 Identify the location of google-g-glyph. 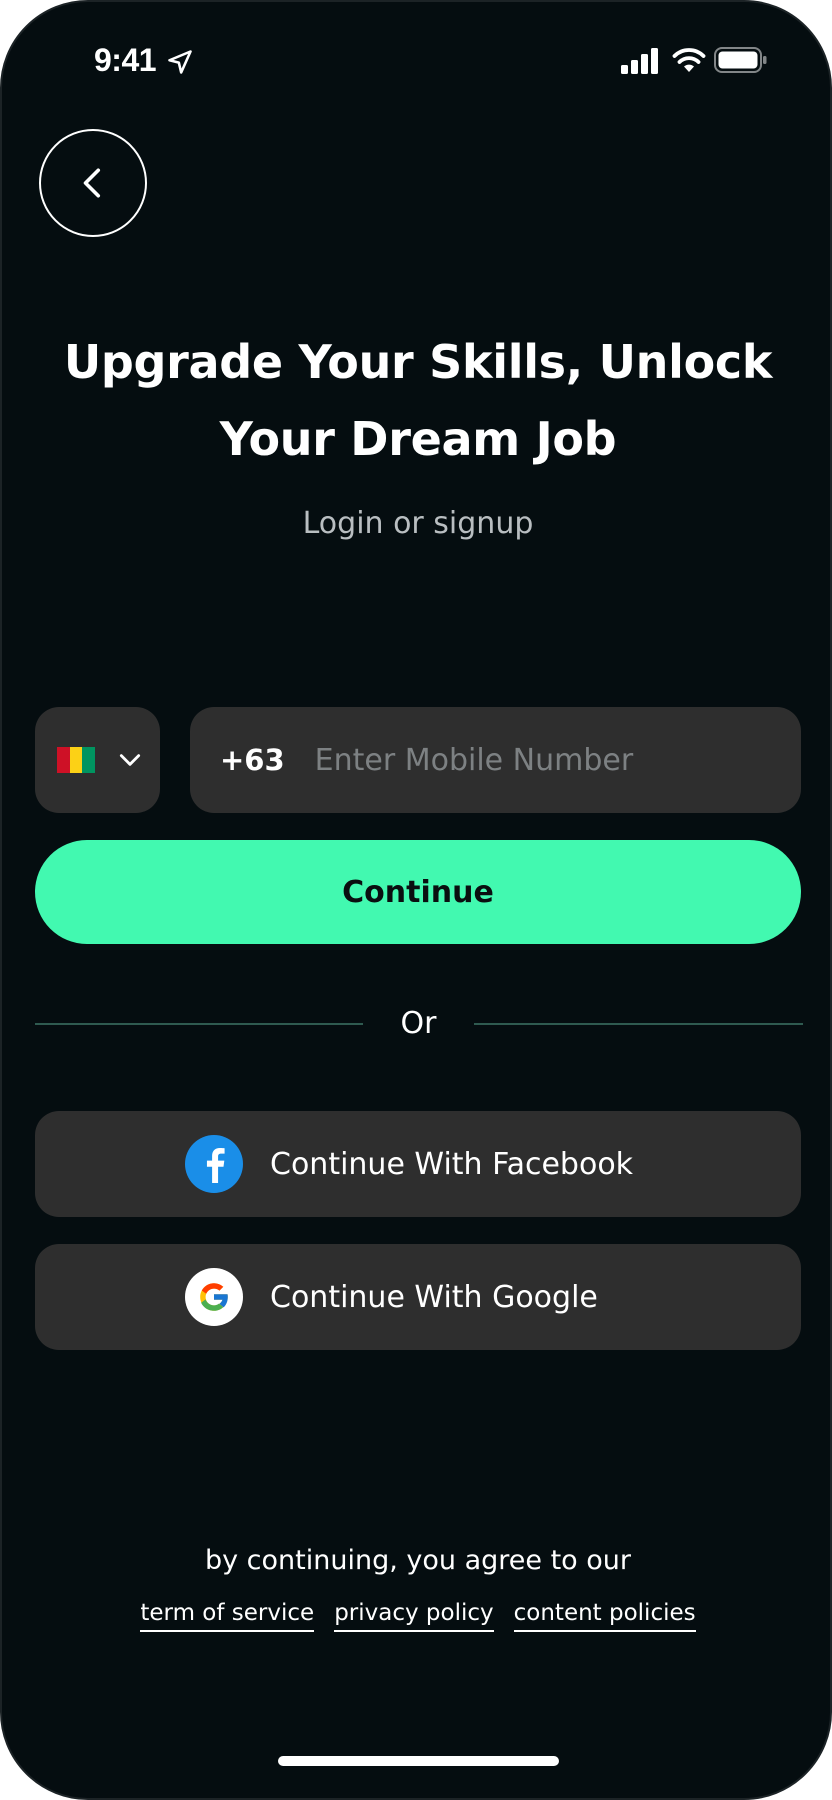
(214, 1297).